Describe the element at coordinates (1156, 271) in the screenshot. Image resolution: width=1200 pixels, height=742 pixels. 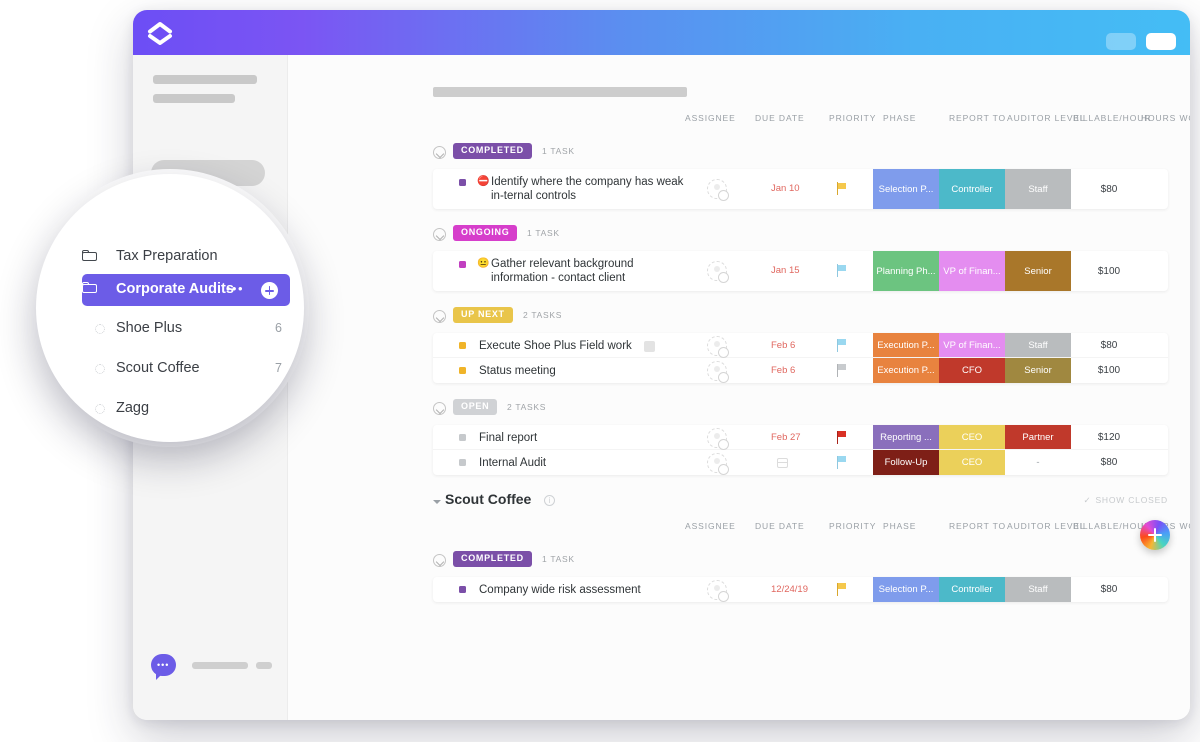
I see `hours-worked-cell: 3` at that location.